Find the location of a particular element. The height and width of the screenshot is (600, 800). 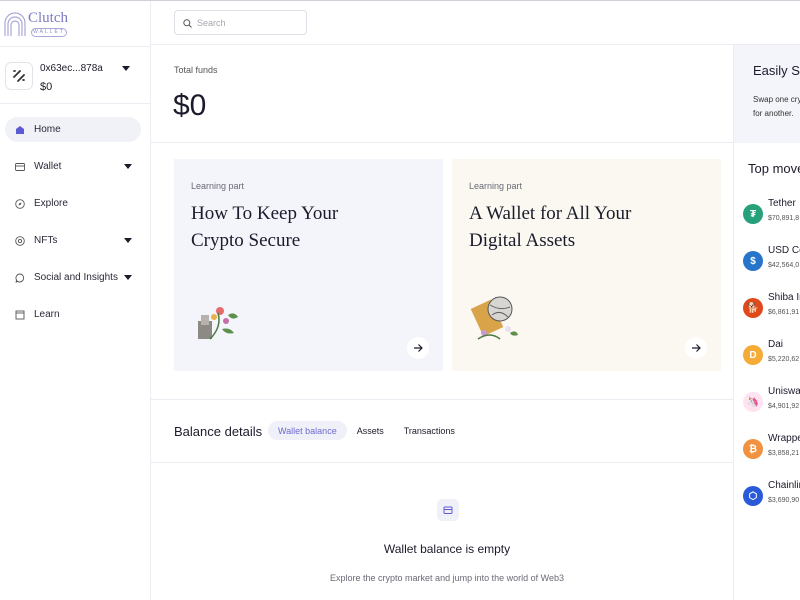

sidebar-item-label: NFTs is located at coordinates (46, 240).